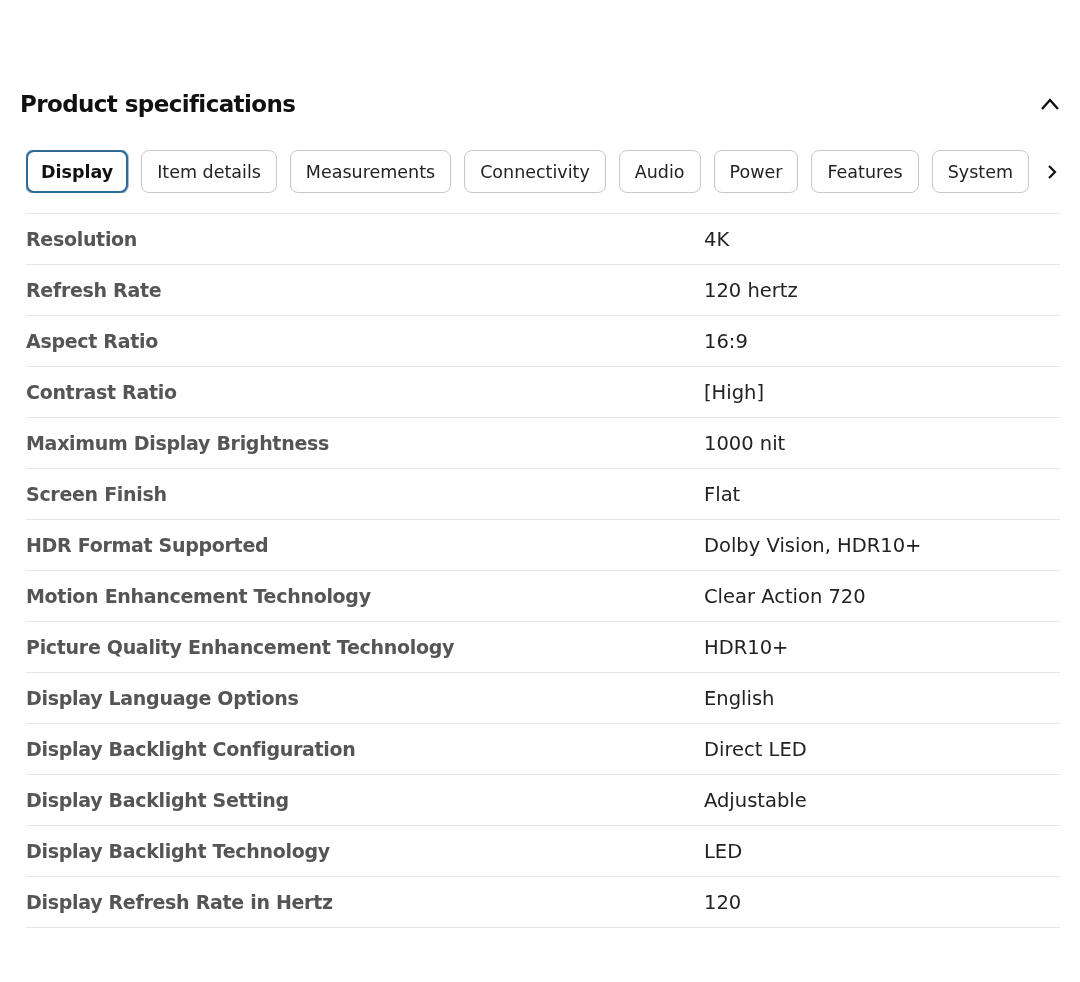  What do you see at coordinates (723, 902) in the screenshot?
I see `spec-value: 120` at bounding box center [723, 902].